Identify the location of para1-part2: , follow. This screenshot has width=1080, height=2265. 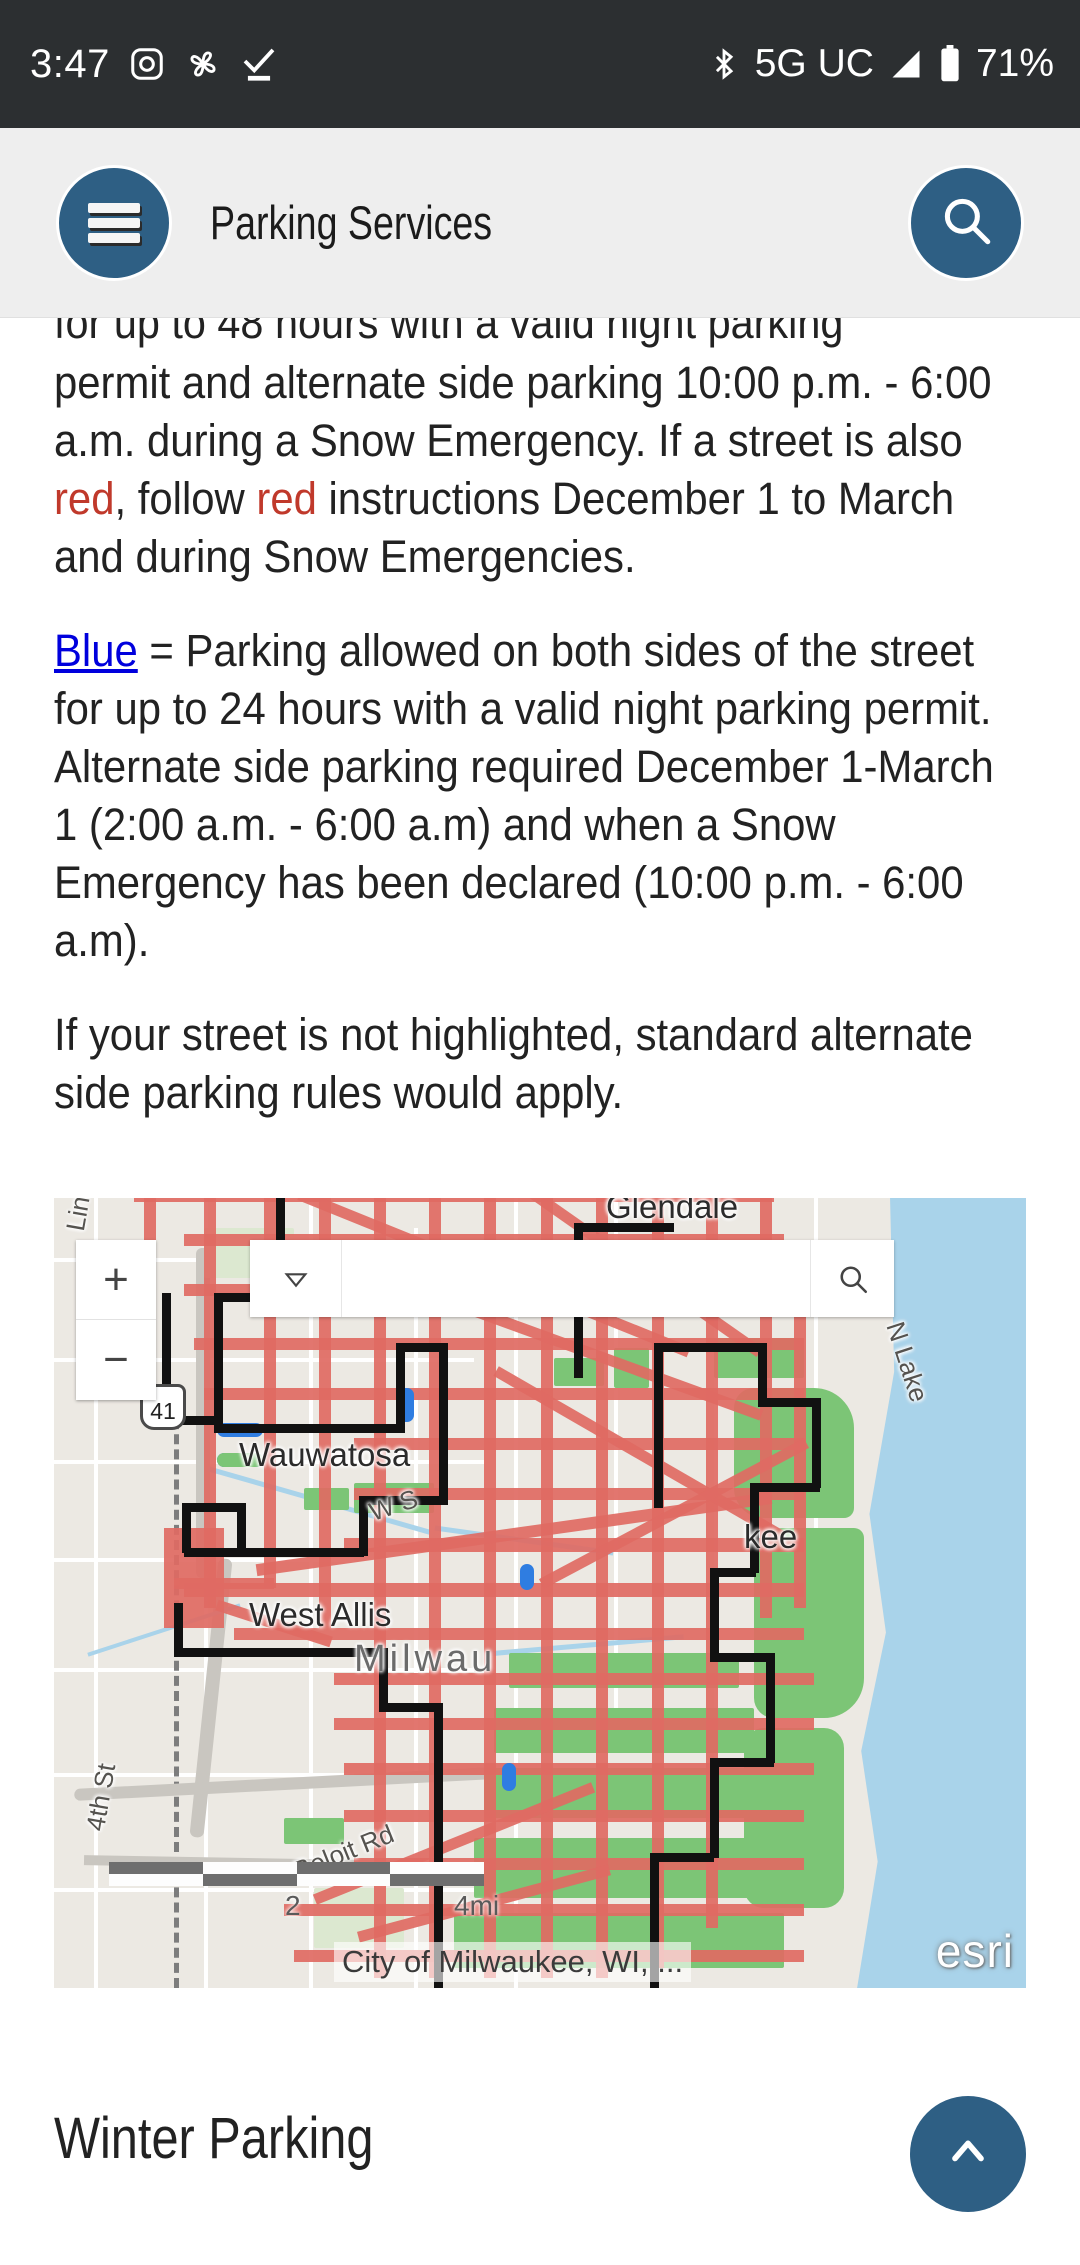
(185, 498).